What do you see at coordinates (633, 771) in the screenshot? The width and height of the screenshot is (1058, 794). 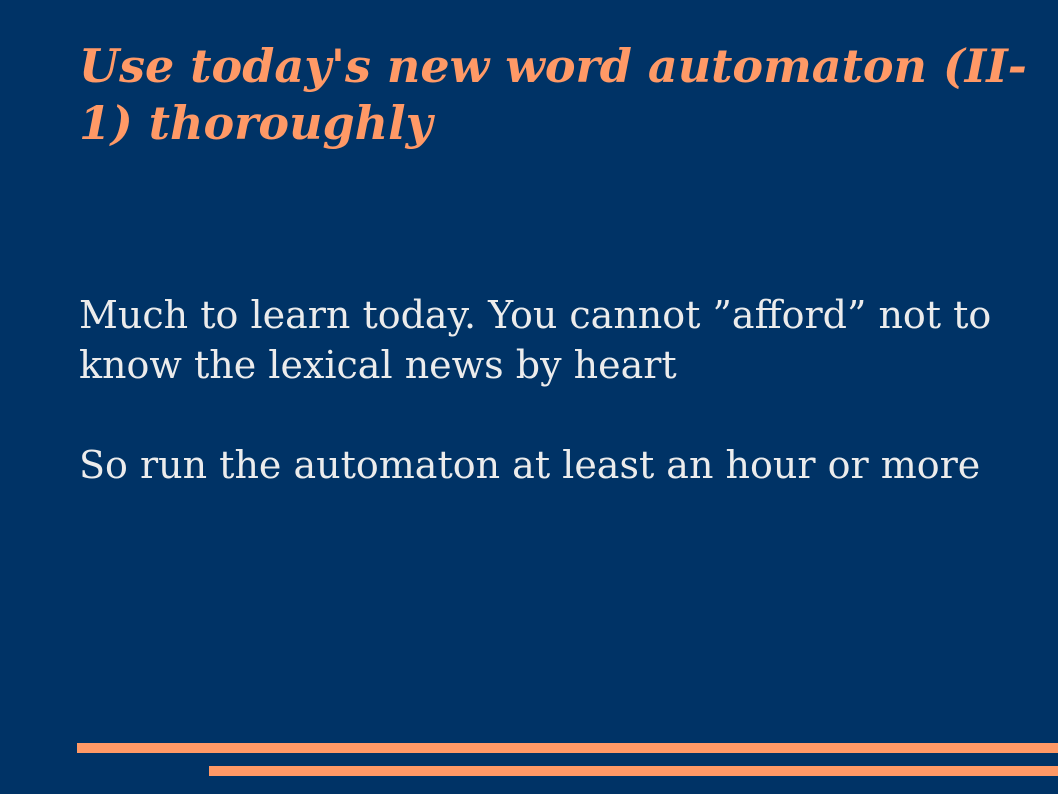 I see `accent-rule-bottom` at bounding box center [633, 771].